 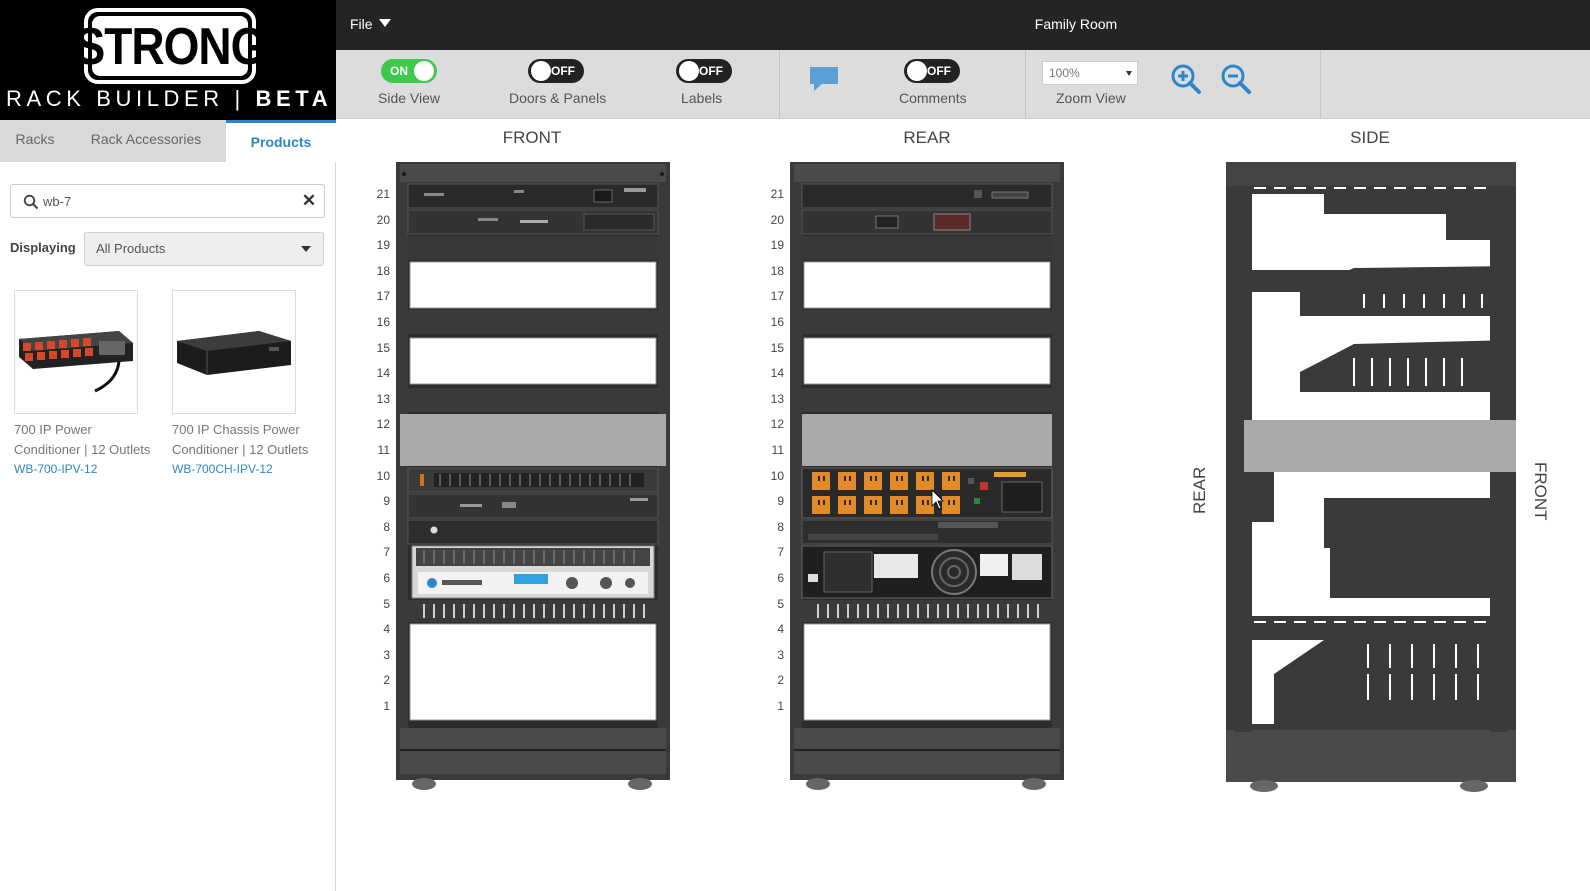 I want to click on side-rack, so click(x=1372, y=478).